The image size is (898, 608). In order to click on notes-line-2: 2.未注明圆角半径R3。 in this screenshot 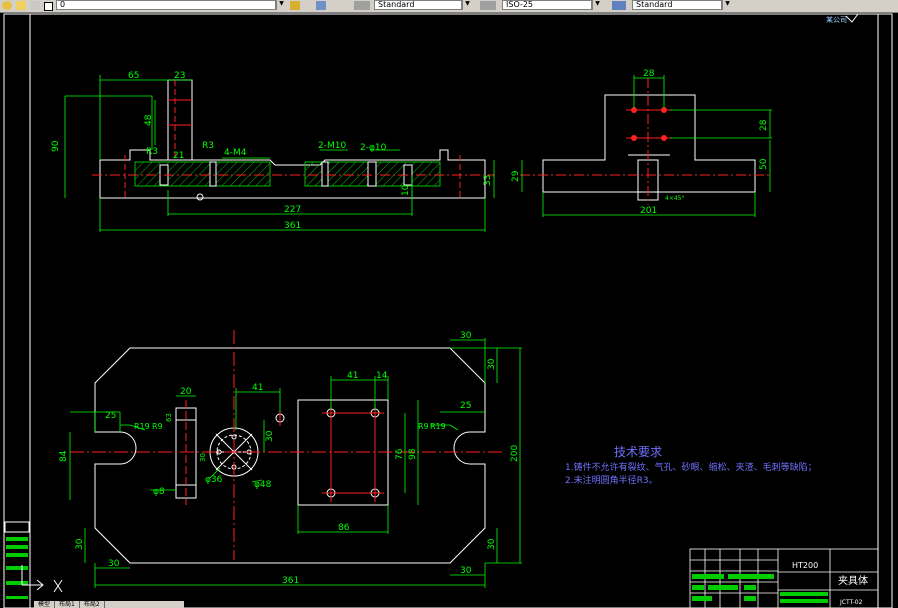, I will do `click(611, 480)`.